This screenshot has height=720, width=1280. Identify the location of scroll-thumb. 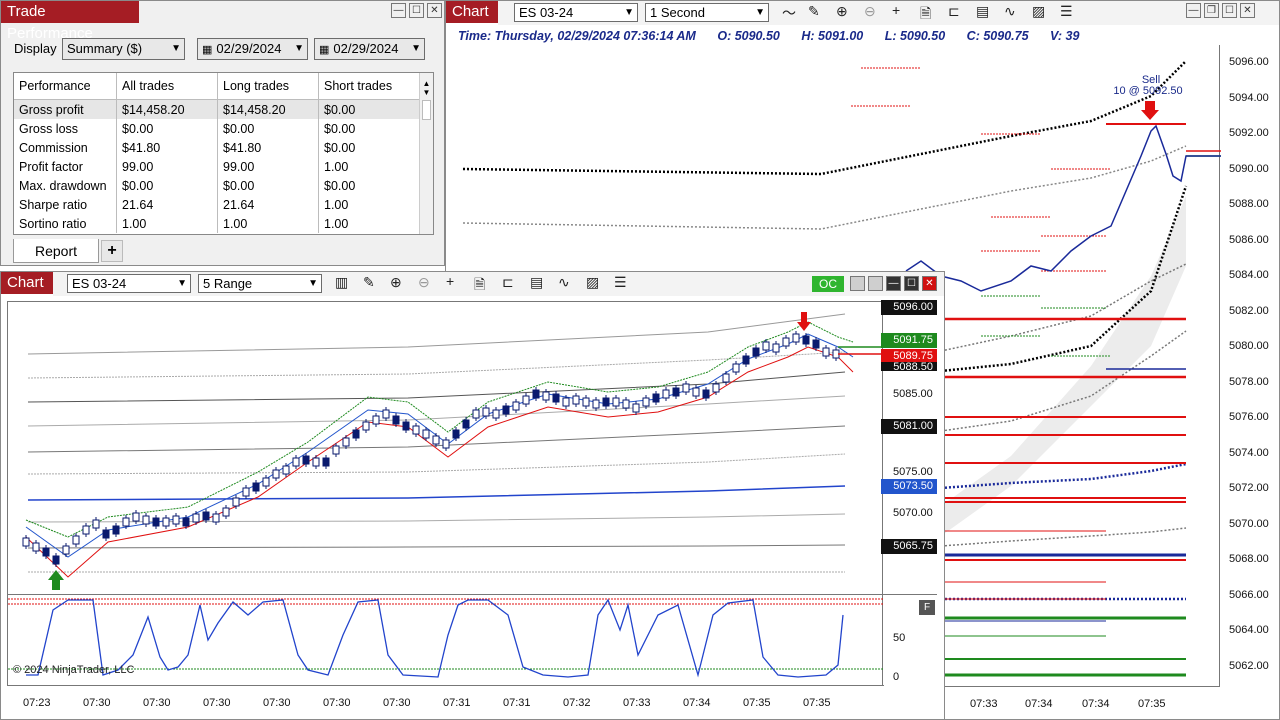
(426, 110).